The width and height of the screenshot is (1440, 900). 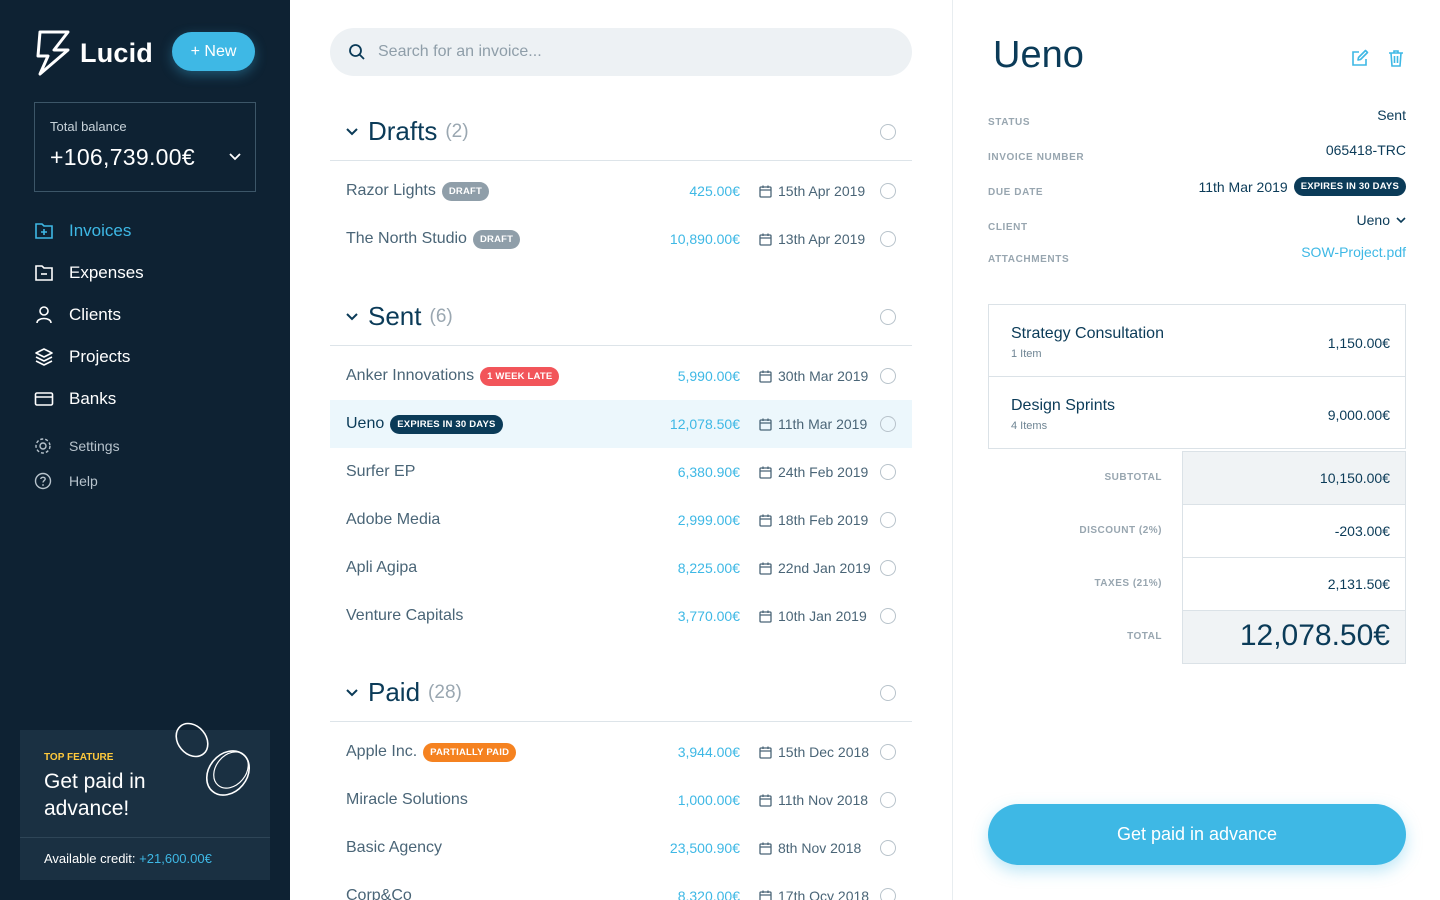 What do you see at coordinates (621, 800) in the screenshot?
I see `invoice-row: Miracle Solutions 1,000.00€ 11th Nov 2018` at bounding box center [621, 800].